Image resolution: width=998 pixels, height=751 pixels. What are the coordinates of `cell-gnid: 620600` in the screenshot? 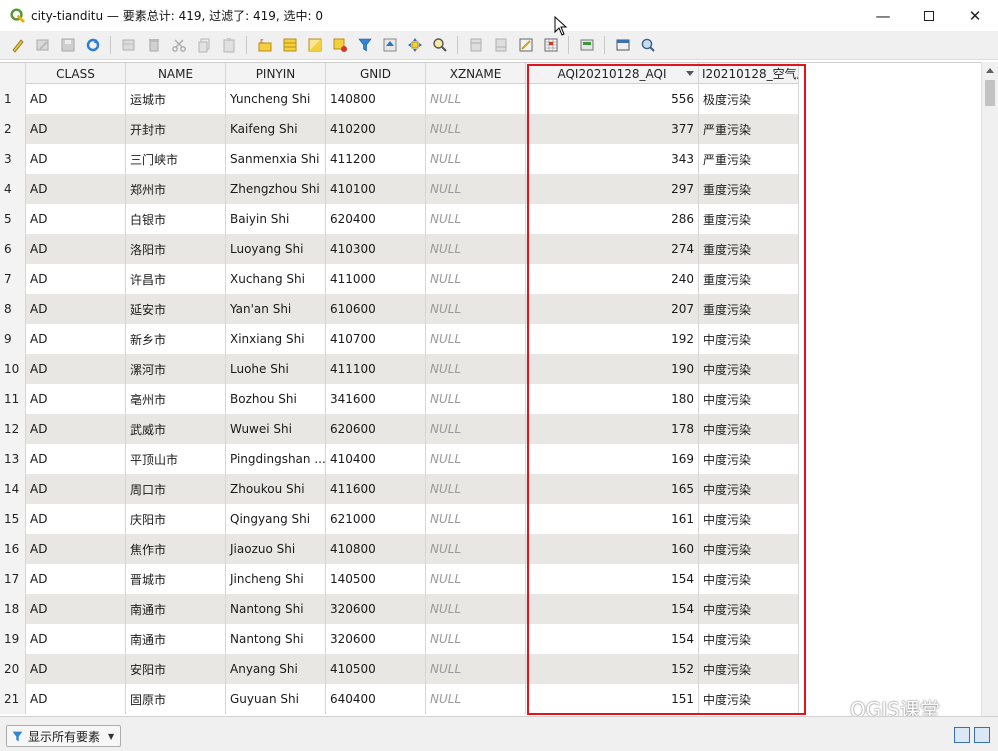 It's located at (376, 429).